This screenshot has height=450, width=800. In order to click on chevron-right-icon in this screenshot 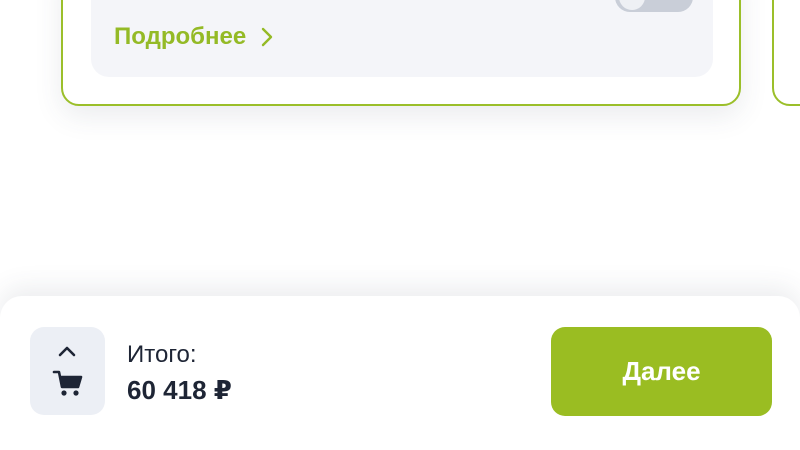, I will do `click(267, 37)`.